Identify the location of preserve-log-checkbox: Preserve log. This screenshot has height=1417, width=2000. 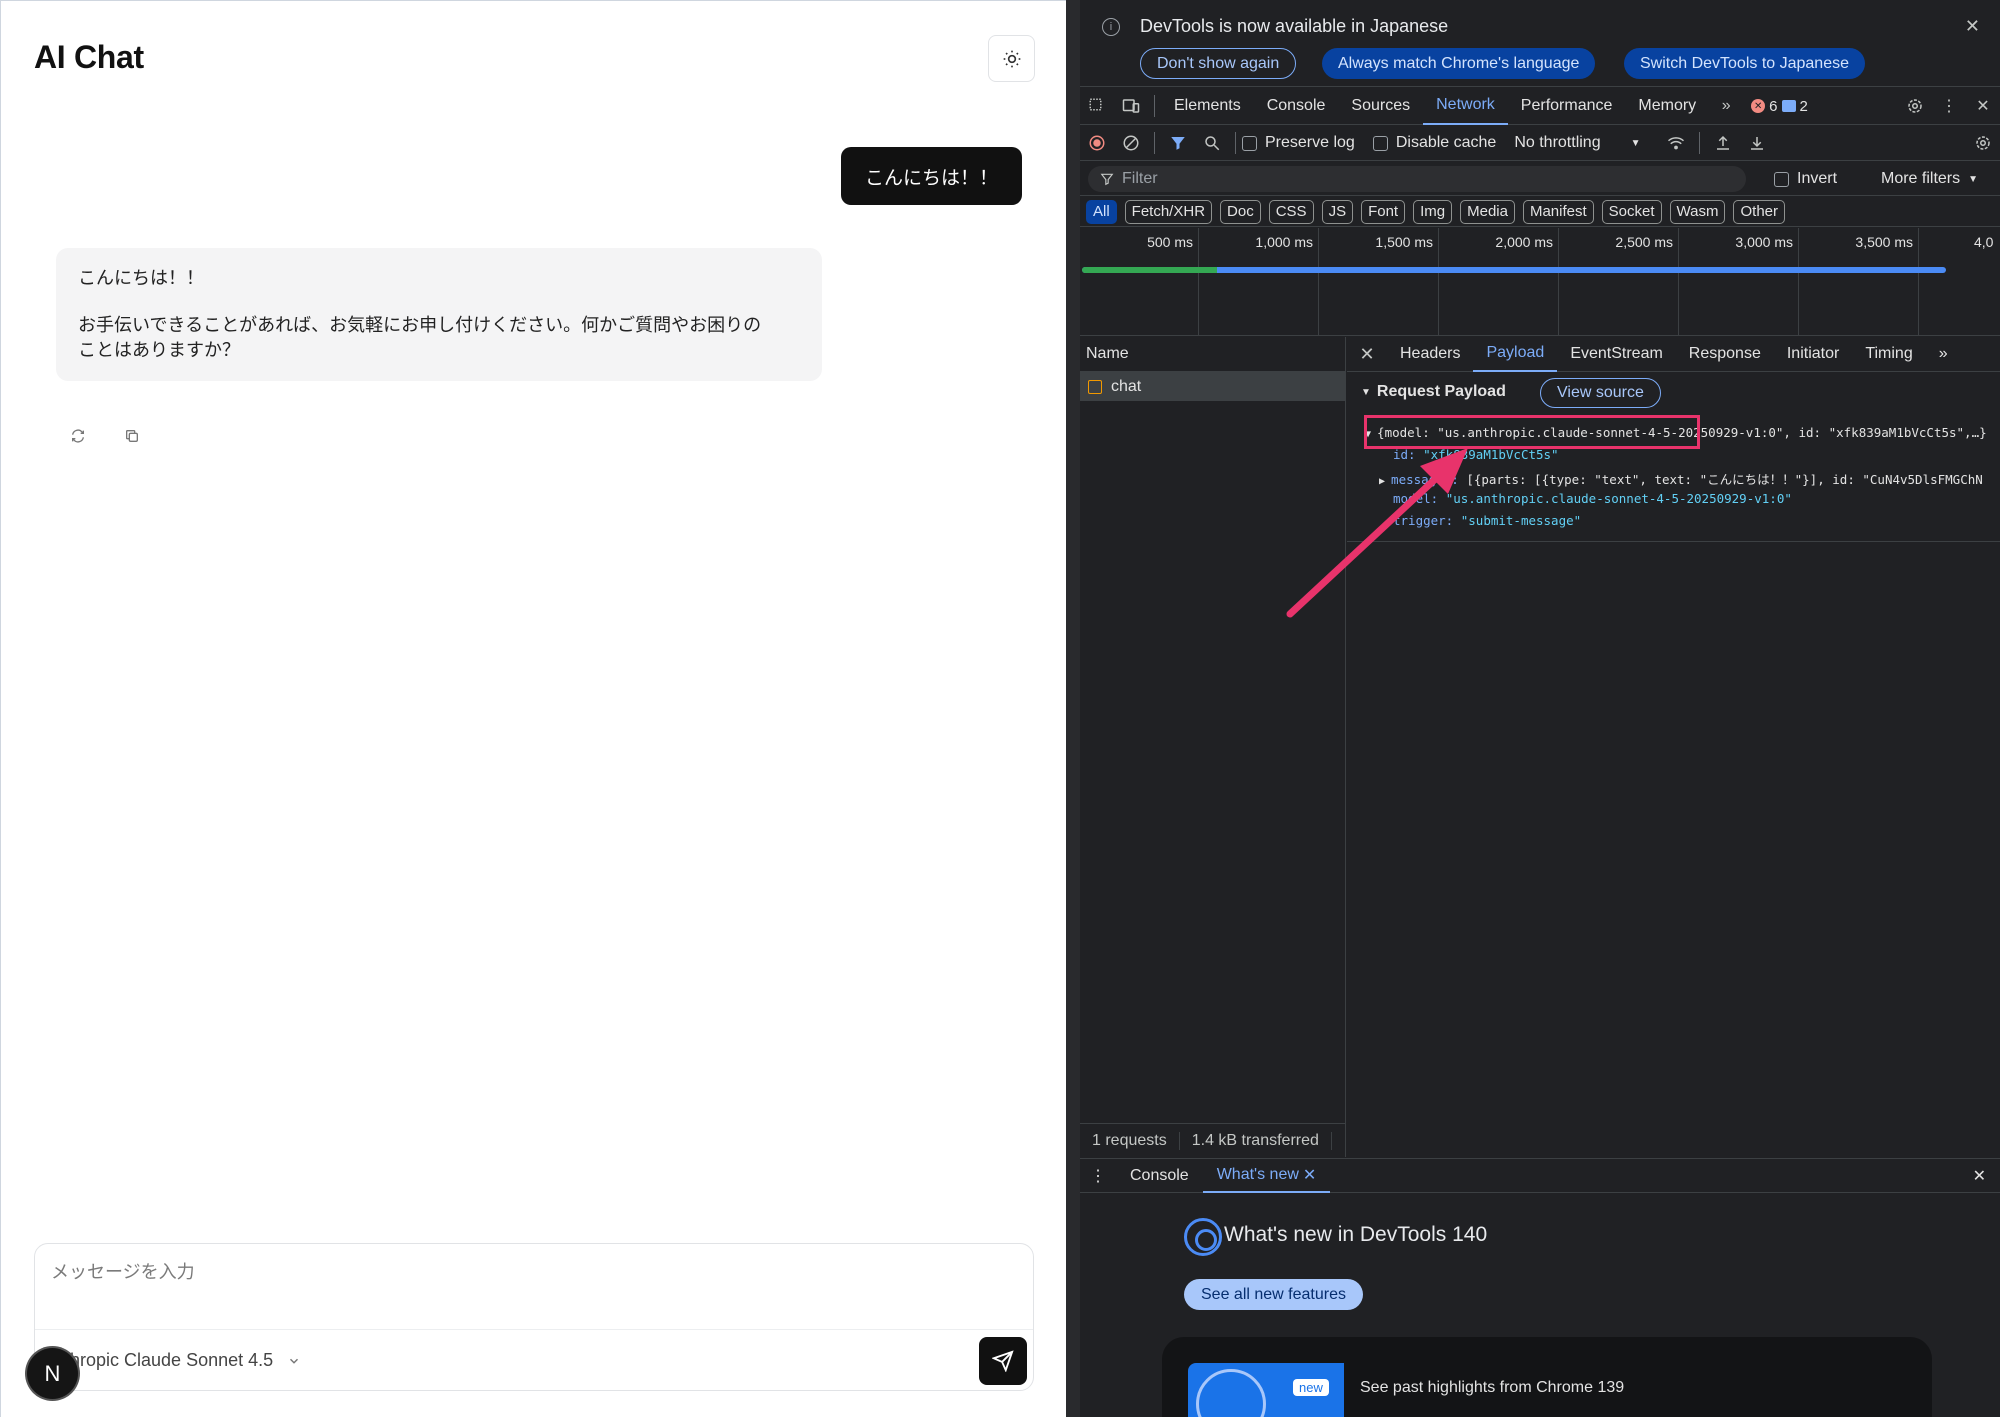
(1298, 143).